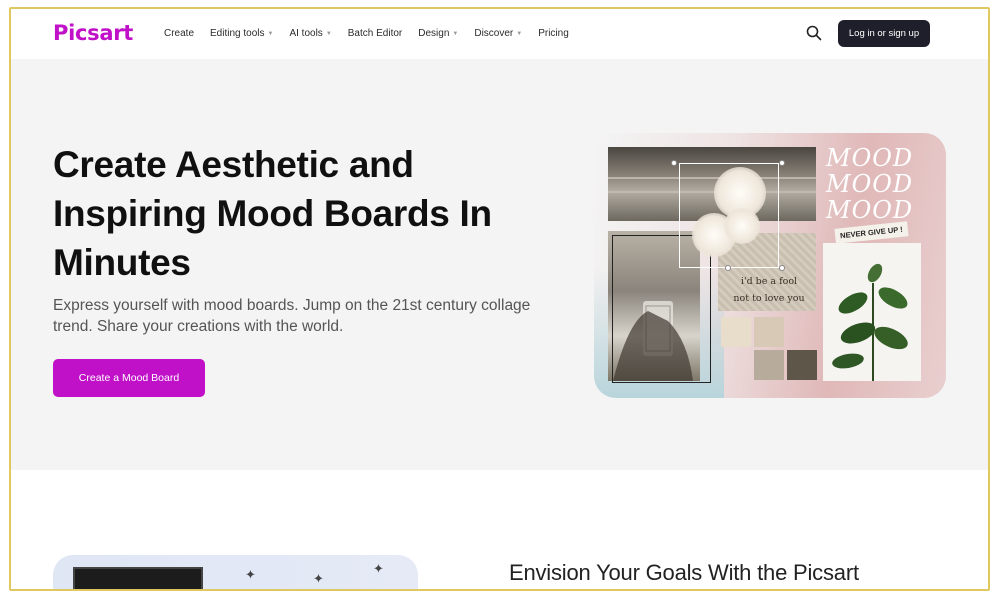 Image resolution: width=1000 pixels, height=600 pixels. What do you see at coordinates (138, 578) in the screenshot?
I see `goals-photo` at bounding box center [138, 578].